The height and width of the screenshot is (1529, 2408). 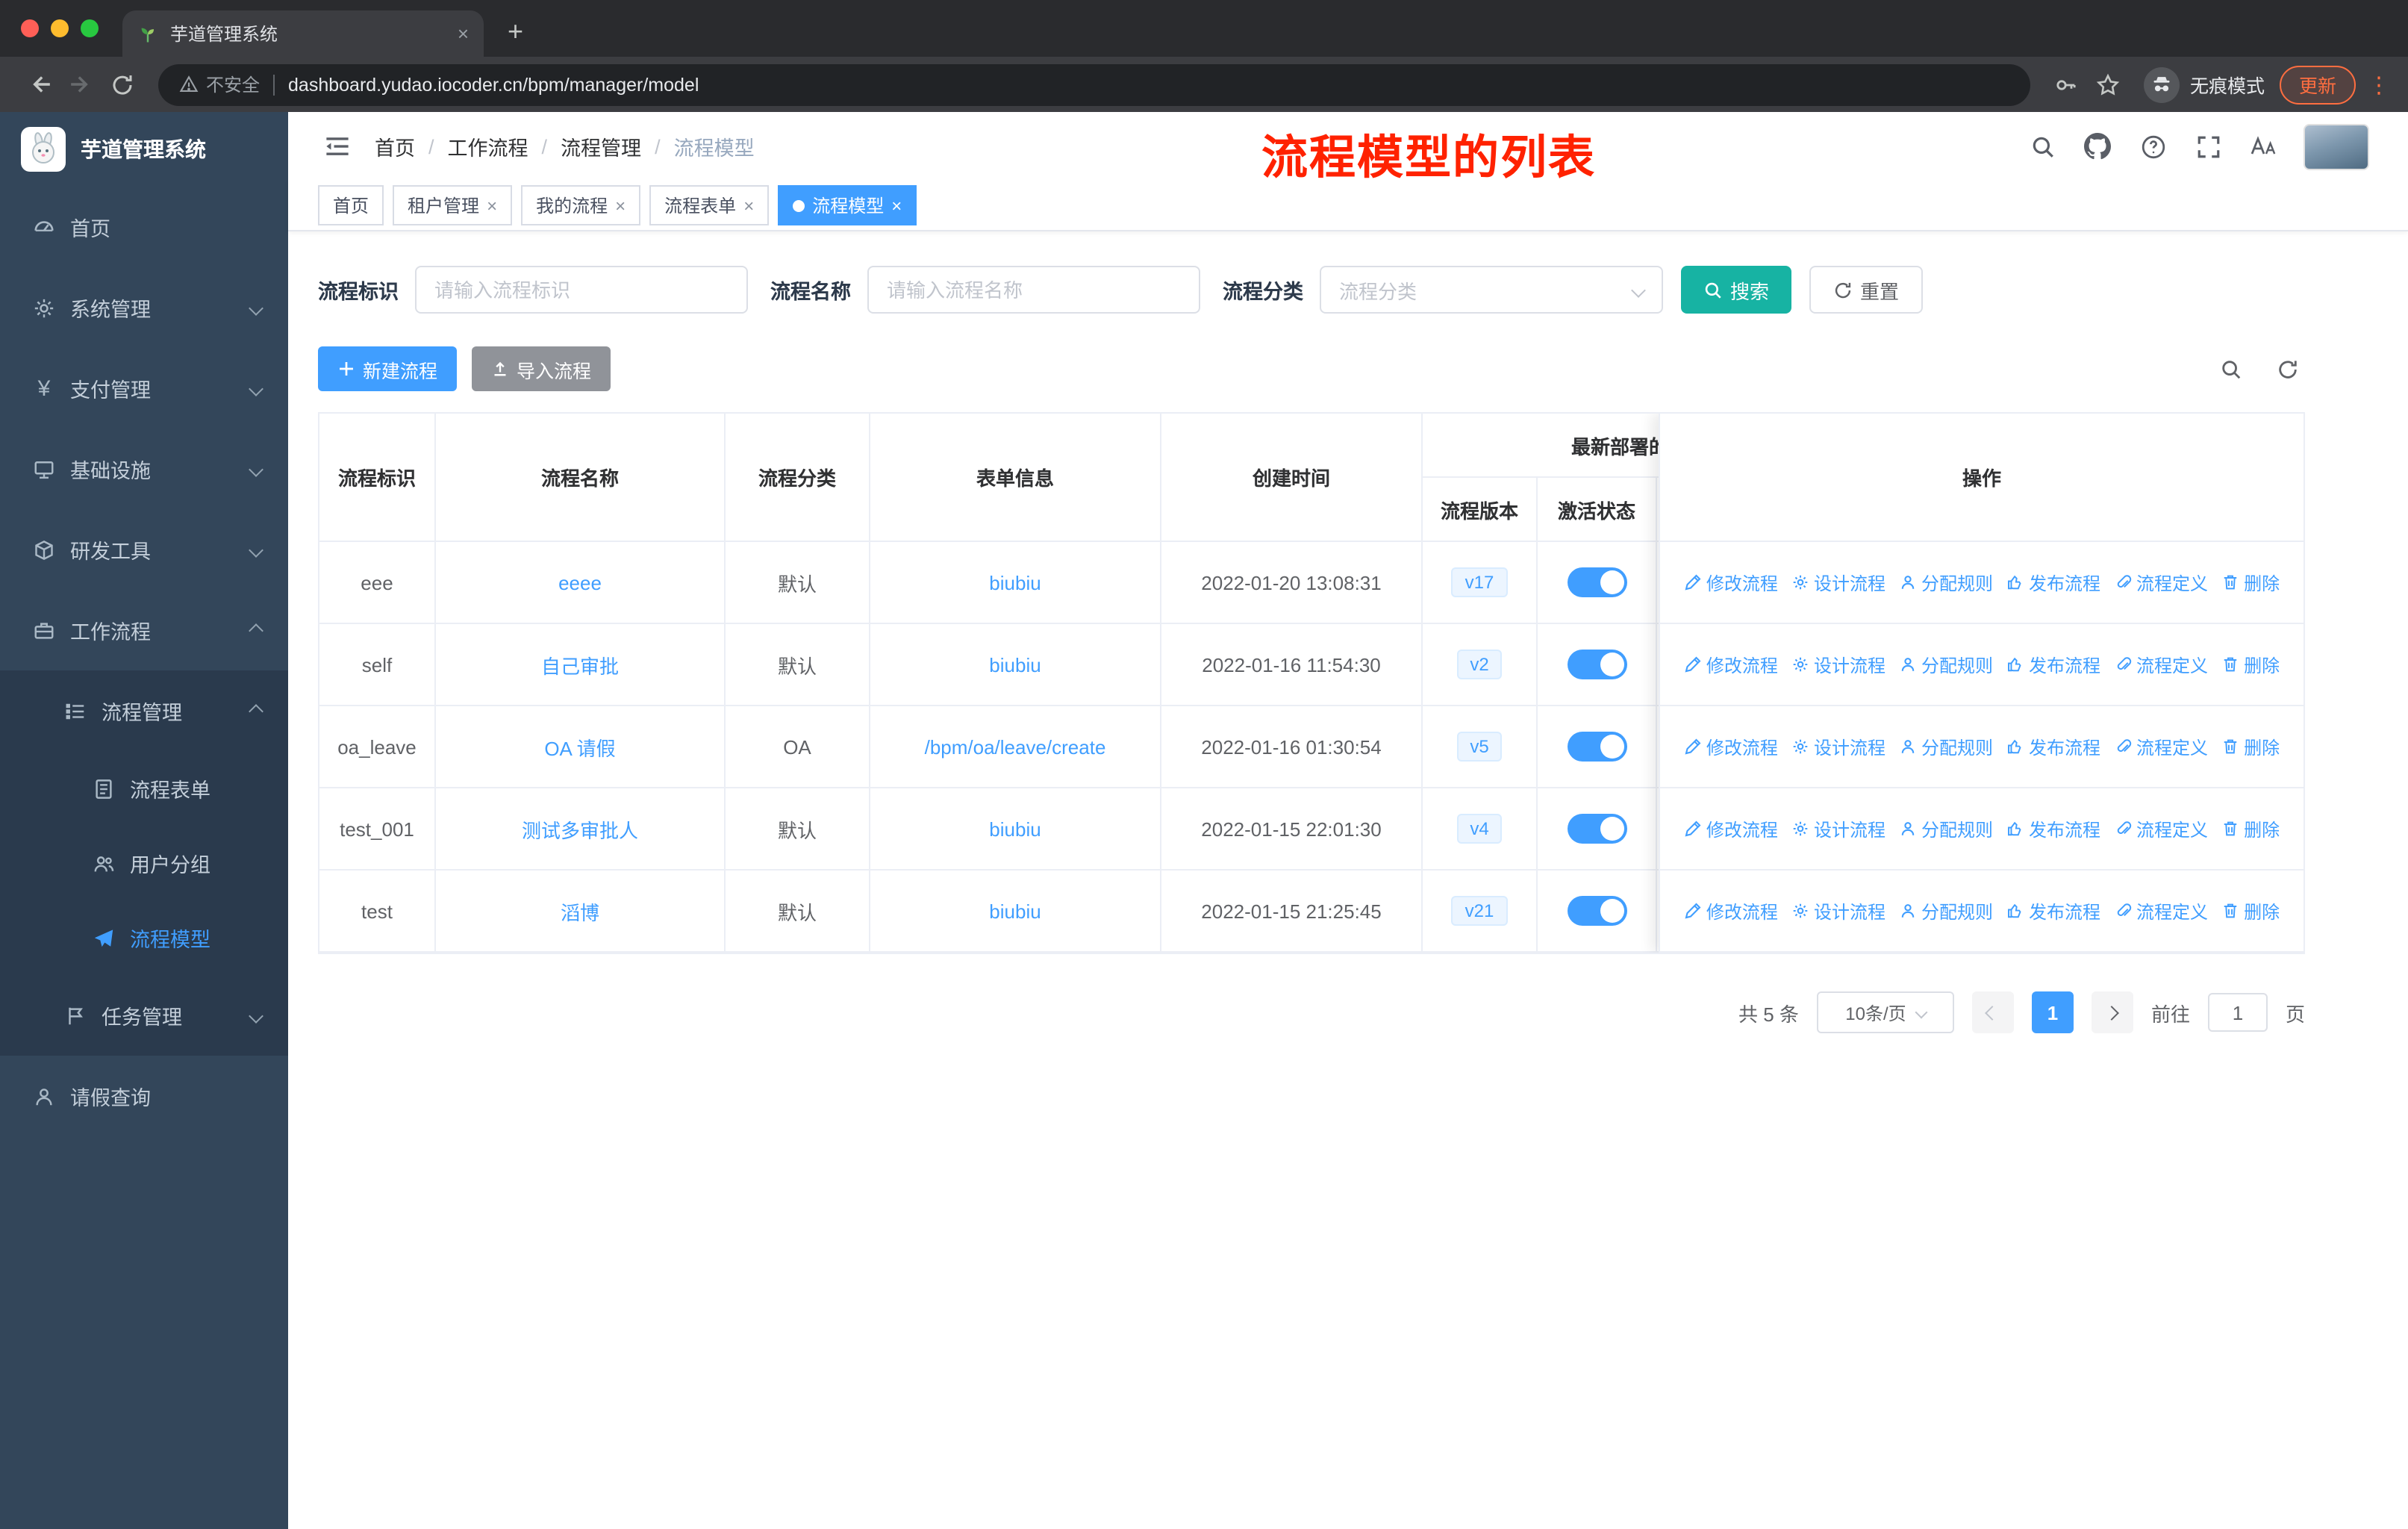 I want to click on help-icon, so click(x=2153, y=146).